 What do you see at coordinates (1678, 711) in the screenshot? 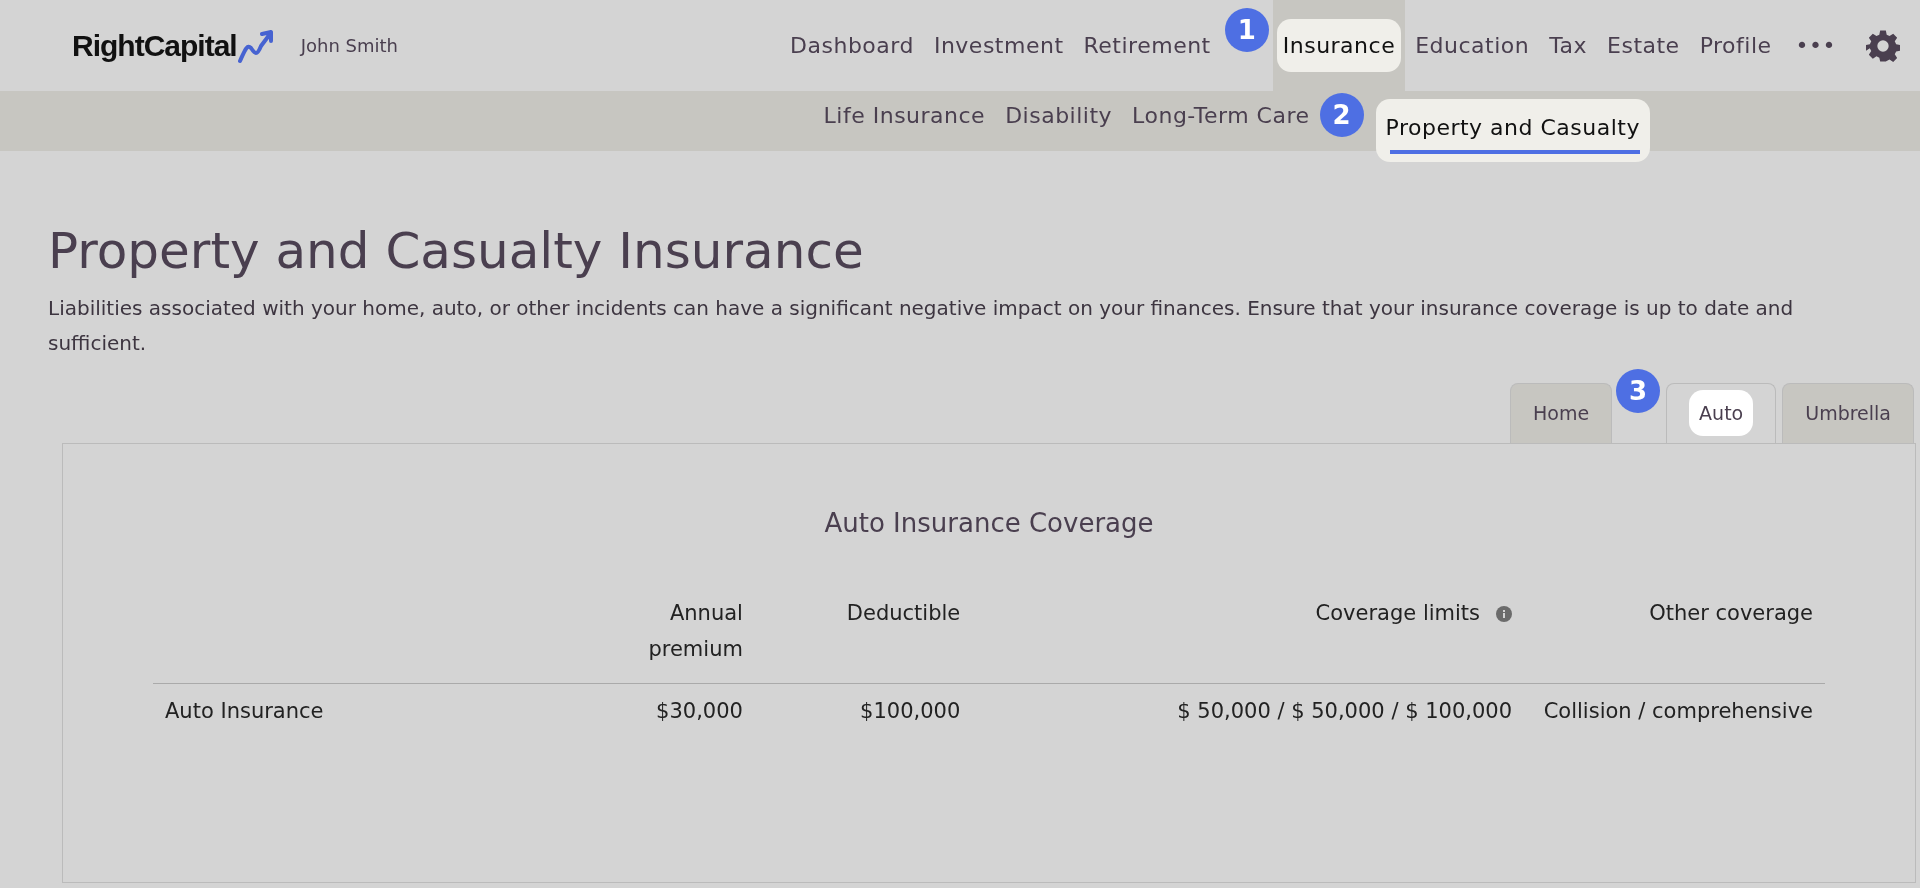
I see `table-cell: Collision / comprehensive` at bounding box center [1678, 711].